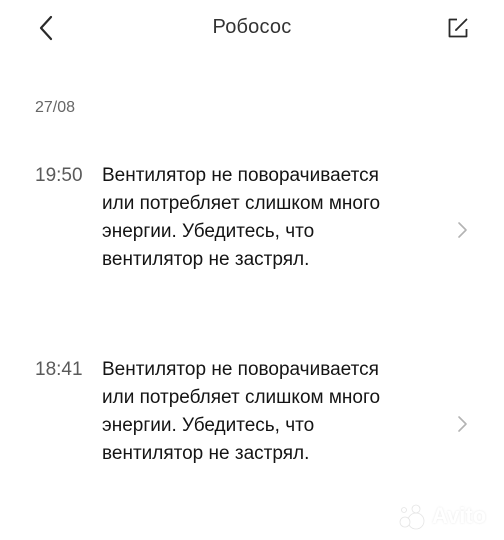  I want to click on edit-icon, so click(458, 28).